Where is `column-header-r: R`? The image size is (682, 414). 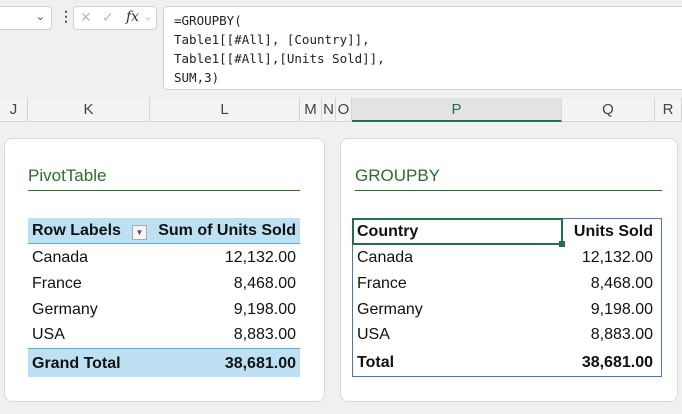
column-header-r: R is located at coordinates (668, 110).